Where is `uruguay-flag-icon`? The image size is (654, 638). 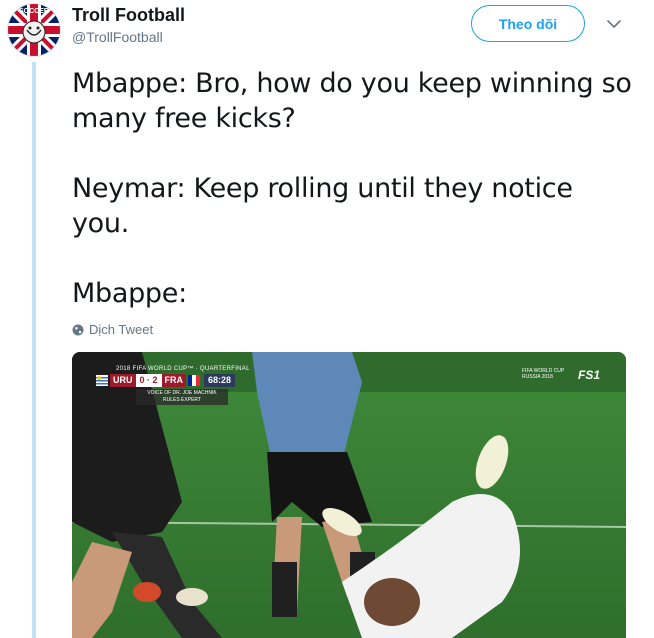
uruguay-flag-icon is located at coordinates (102, 380).